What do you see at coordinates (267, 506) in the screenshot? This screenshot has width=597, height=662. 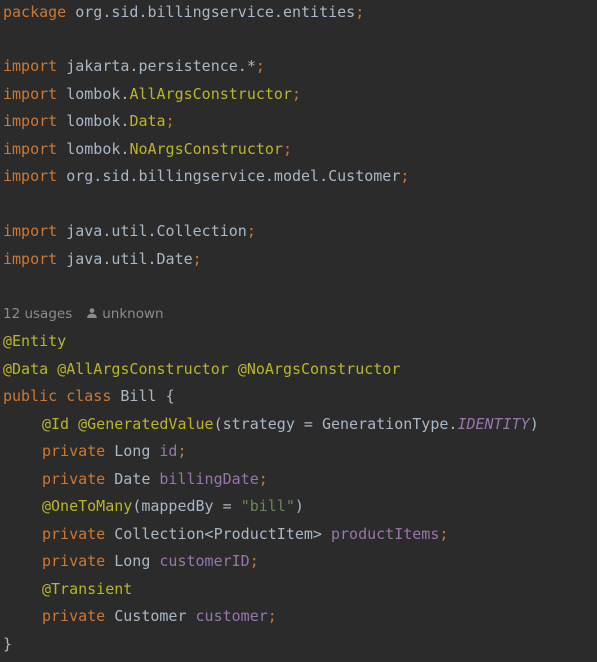 I see `string-literal: "bill"` at bounding box center [267, 506].